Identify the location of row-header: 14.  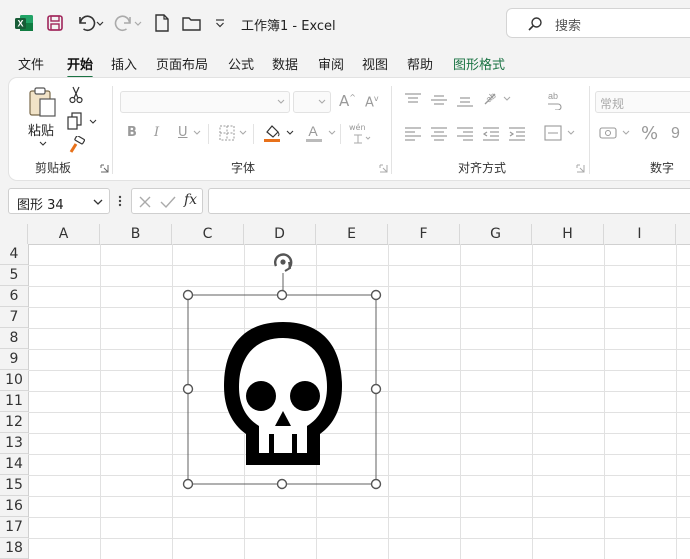
(14, 464).